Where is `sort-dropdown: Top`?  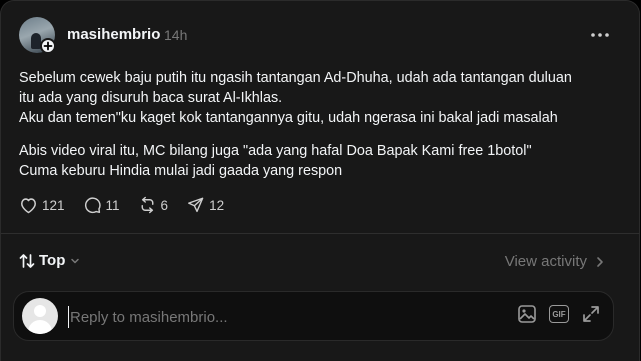 sort-dropdown: Top is located at coordinates (50, 260).